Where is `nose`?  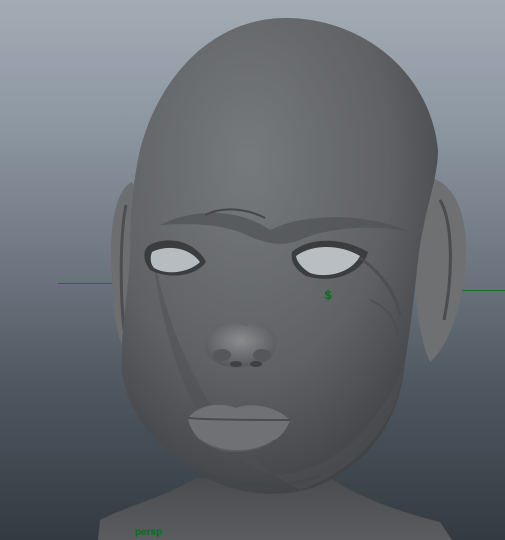 nose is located at coordinates (241, 345).